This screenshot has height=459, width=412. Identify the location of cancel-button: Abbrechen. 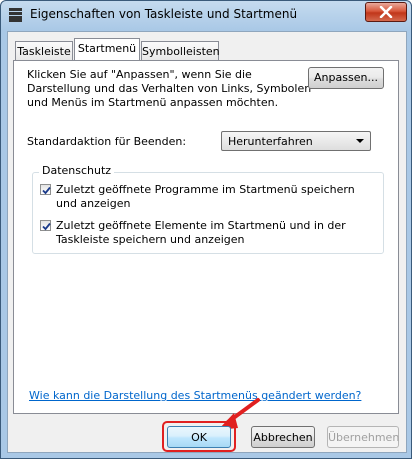
(283, 437).